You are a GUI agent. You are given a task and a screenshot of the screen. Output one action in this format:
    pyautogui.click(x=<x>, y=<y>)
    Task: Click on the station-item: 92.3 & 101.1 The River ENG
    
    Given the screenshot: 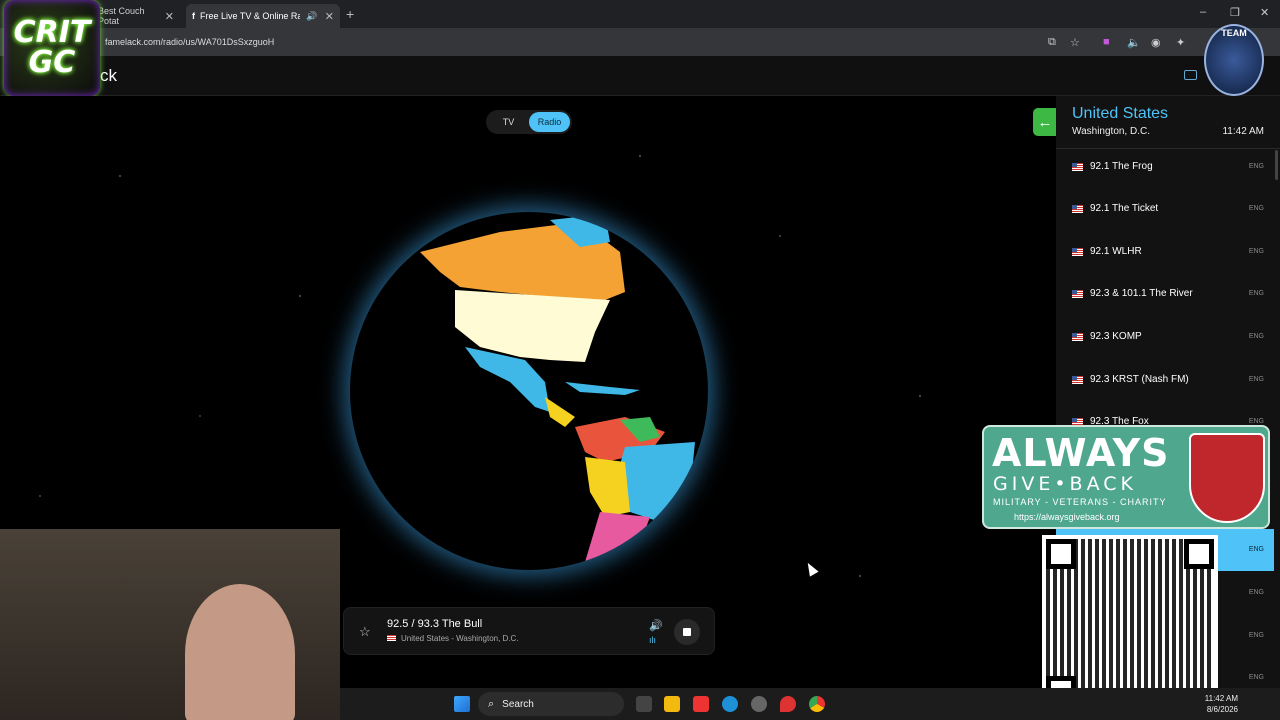 What is the action you would take?
    pyautogui.click(x=1165, y=294)
    